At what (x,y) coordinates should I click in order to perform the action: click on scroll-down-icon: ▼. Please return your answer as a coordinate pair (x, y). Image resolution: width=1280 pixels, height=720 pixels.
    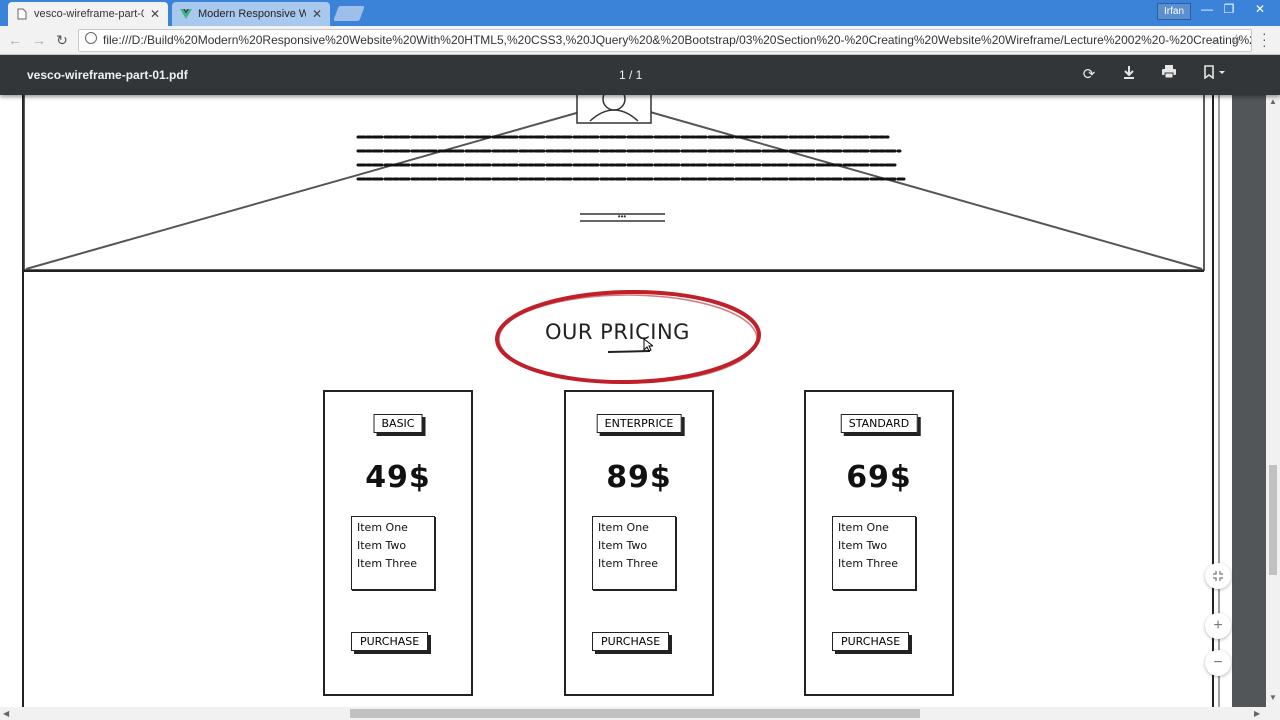
    Looking at the image, I should click on (1273, 697).